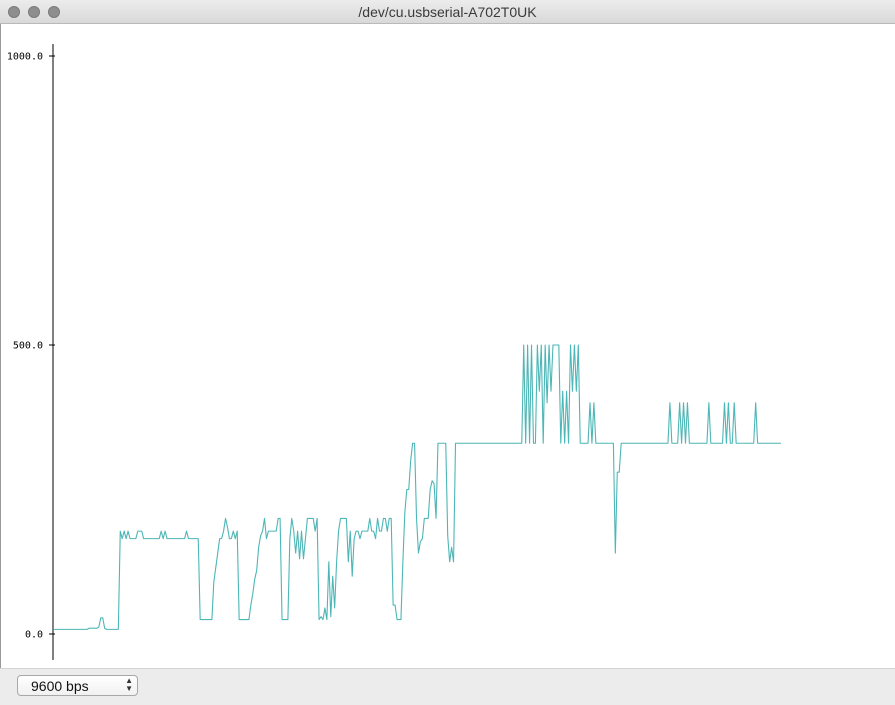 The image size is (895, 705). I want to click on baud-rate-value: 9600 bps, so click(60, 686).